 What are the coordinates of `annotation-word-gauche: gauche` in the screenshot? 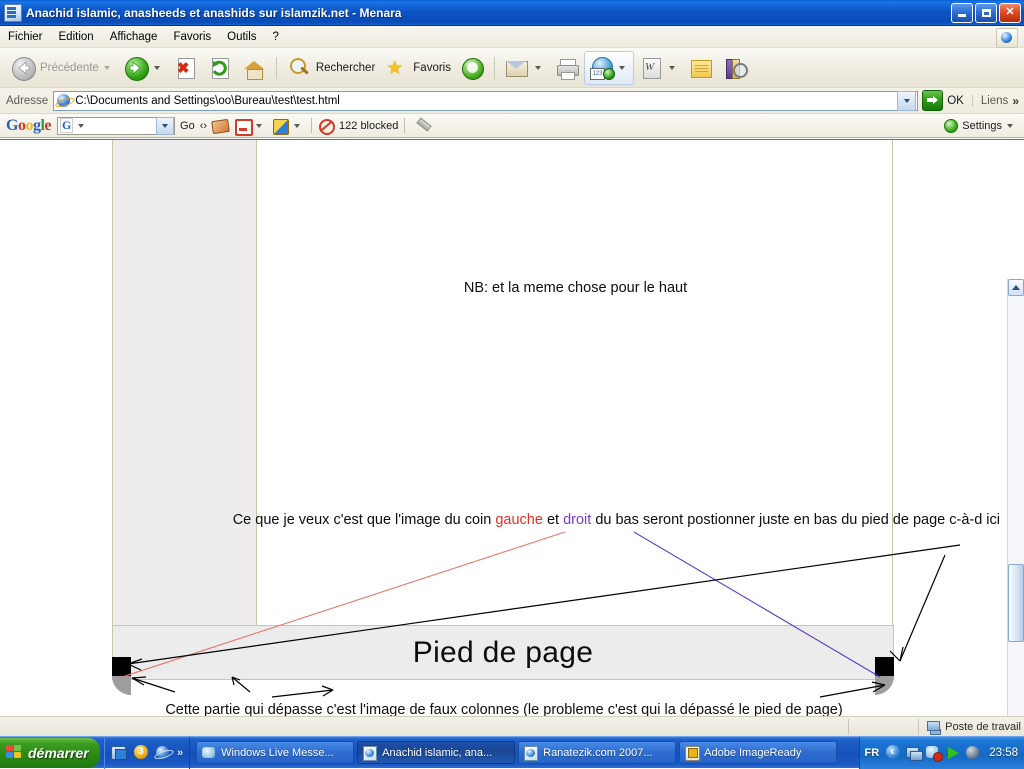 It's located at (519, 520).